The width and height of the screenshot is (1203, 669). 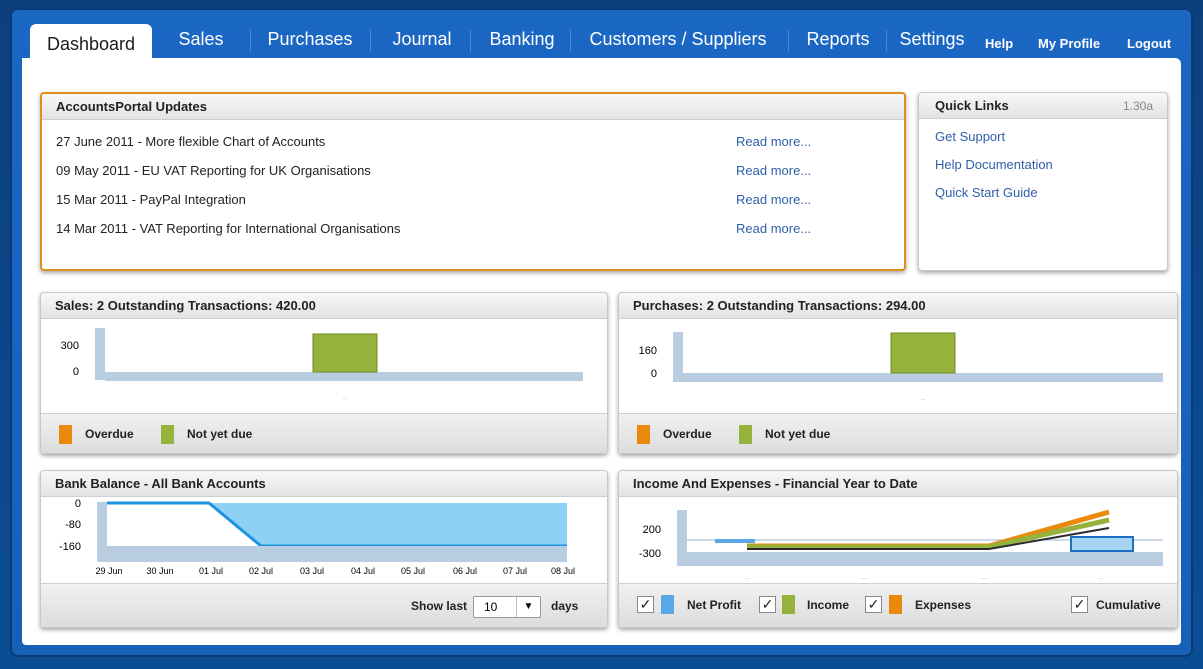 I want to click on tab-sales: Sales, so click(x=201, y=39).